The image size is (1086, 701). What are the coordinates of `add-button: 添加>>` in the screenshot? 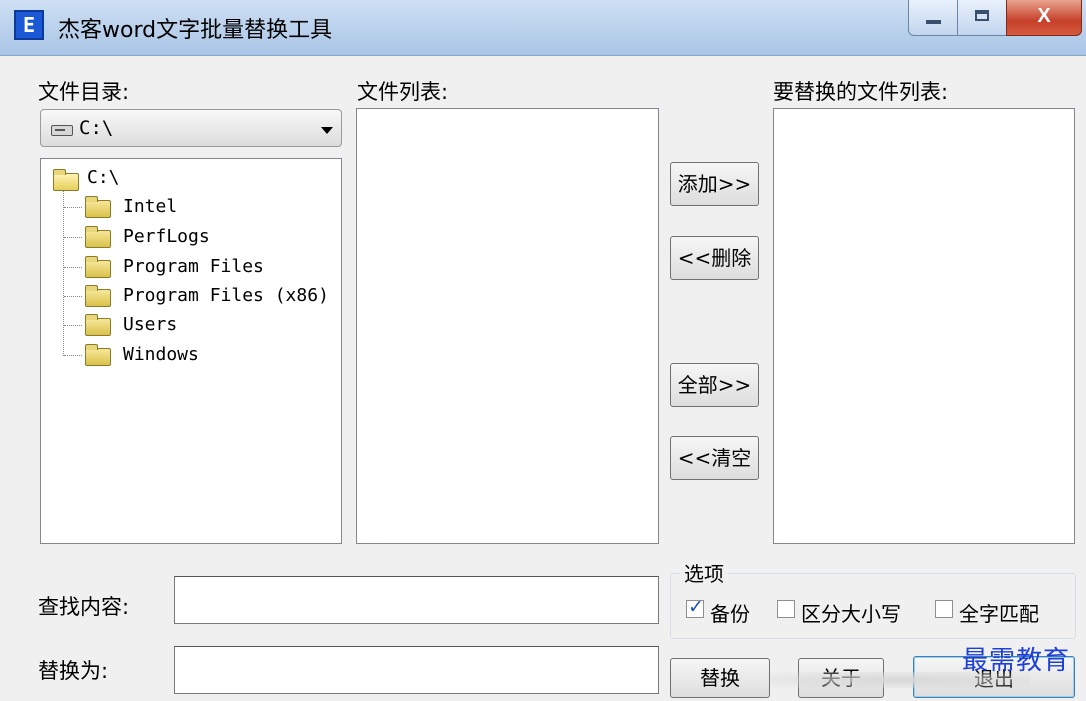 It's located at (714, 184).